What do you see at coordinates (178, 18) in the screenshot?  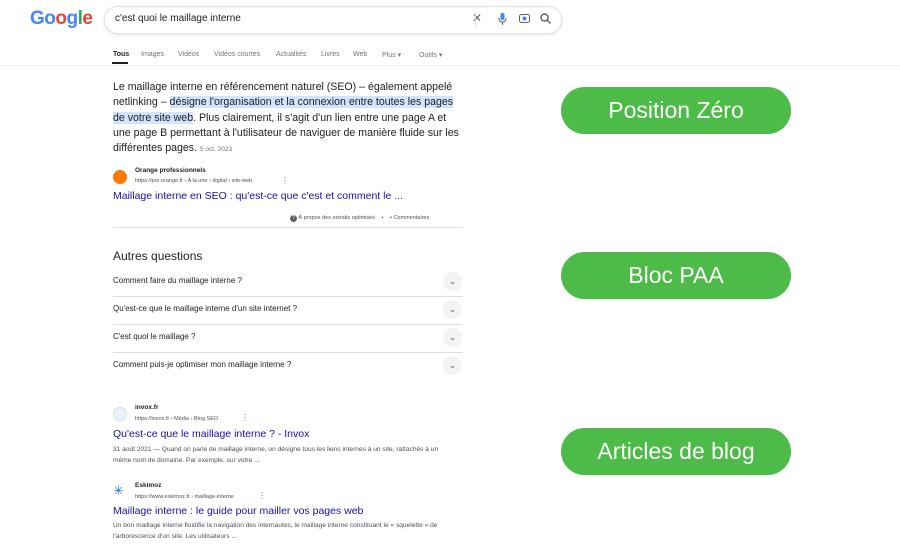 I see `search-input: c'est quoi le maillage interne` at bounding box center [178, 18].